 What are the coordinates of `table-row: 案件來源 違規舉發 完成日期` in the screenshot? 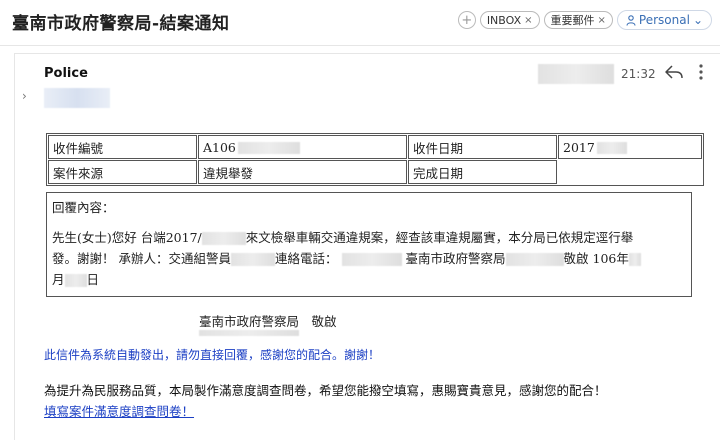 It's located at (375, 172).